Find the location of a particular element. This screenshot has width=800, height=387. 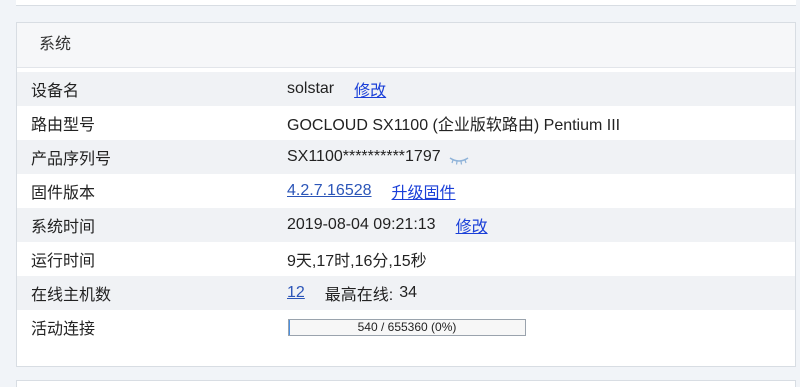

row-router-model: 路由型号 GOCLOUD SX1100 (企业版软路由) Pentium III is located at coordinates (406, 123).